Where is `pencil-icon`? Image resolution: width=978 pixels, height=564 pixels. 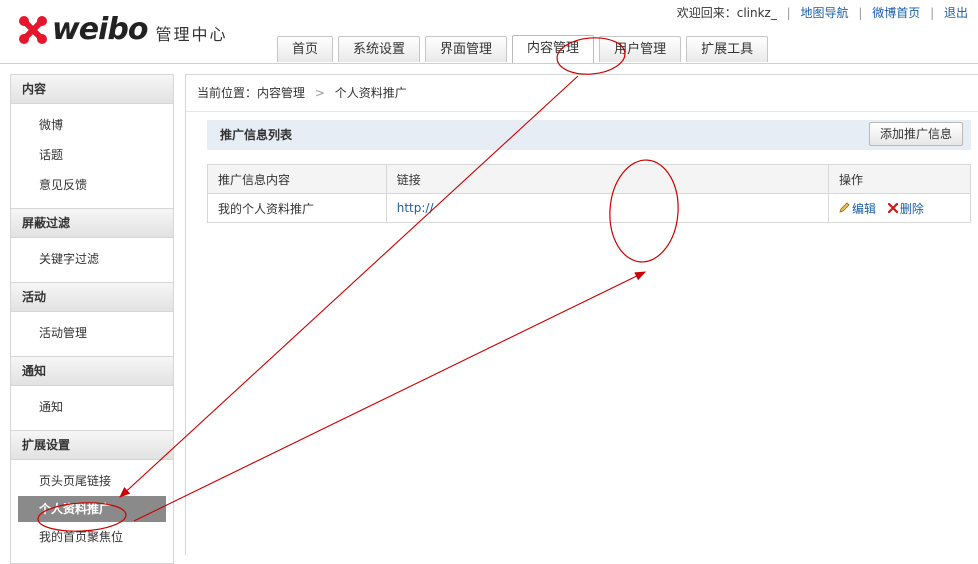 pencil-icon is located at coordinates (844, 209).